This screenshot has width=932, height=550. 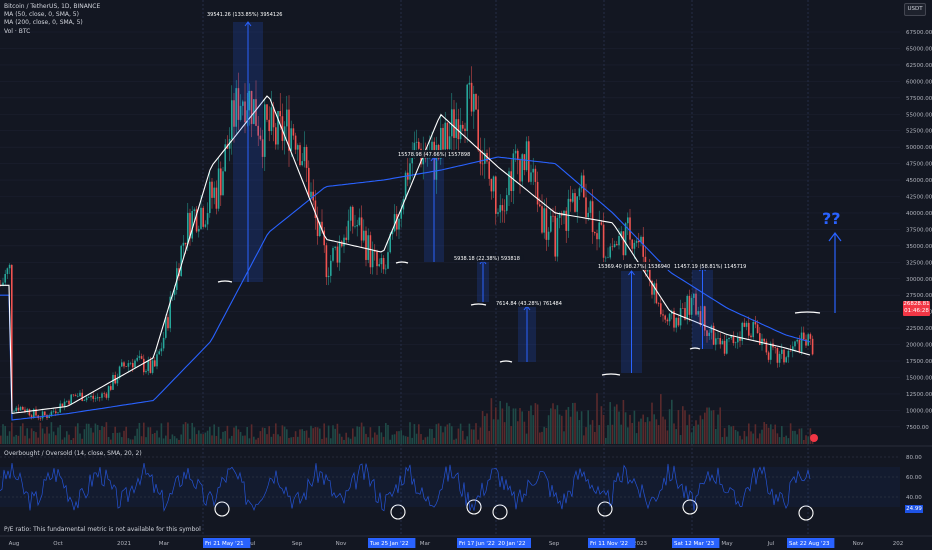 I want to click on price-tick-label: 55000.00, so click(x=919, y=115).